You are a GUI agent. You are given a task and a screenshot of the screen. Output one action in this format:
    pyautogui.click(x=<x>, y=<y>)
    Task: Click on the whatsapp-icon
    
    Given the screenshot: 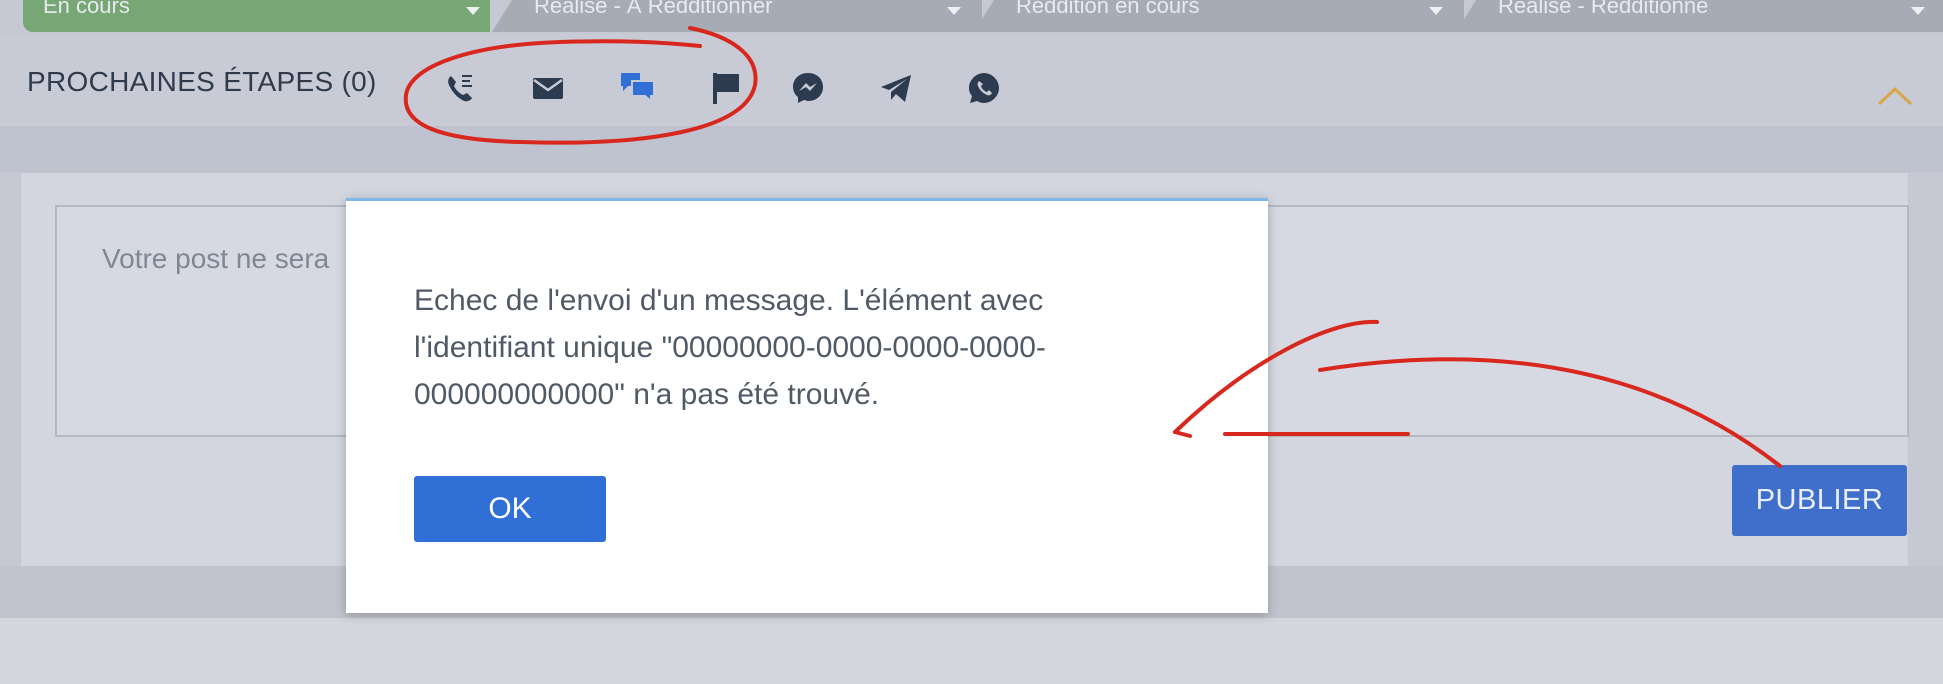 What is the action you would take?
    pyautogui.click(x=984, y=88)
    